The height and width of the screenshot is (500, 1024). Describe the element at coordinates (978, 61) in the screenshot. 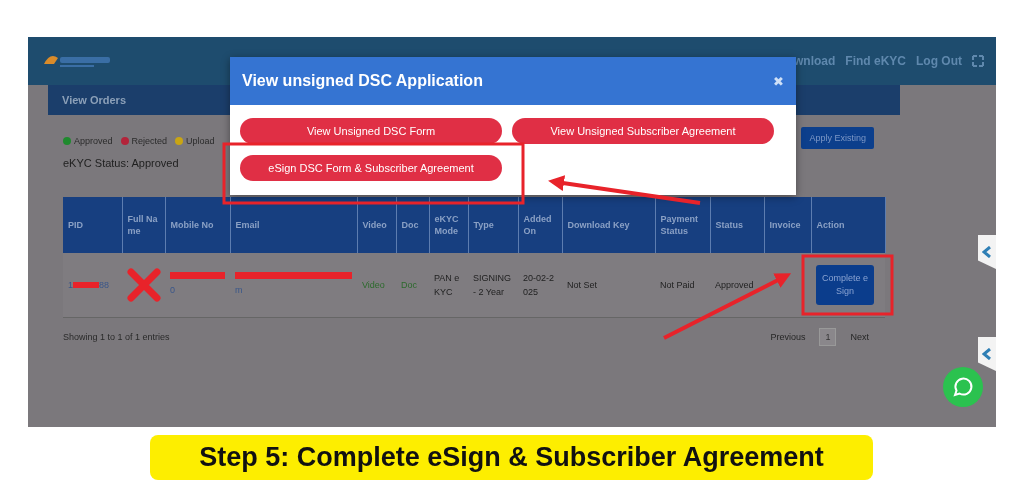

I see `fullscreen-icon` at that location.